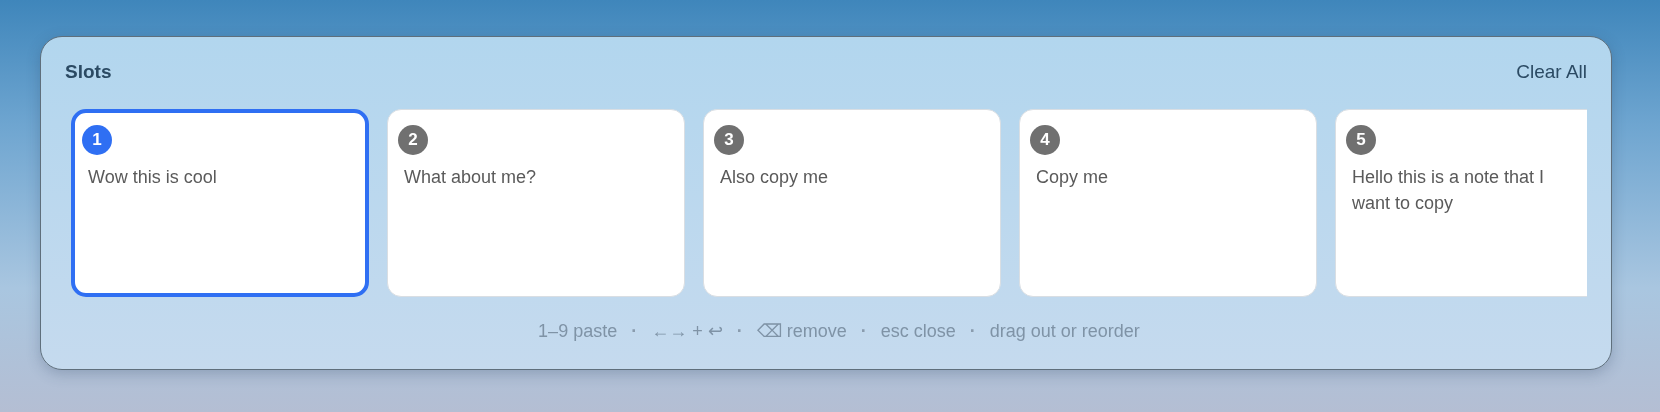  What do you see at coordinates (152, 177) in the screenshot?
I see `slot-text: Wow this is cool` at bounding box center [152, 177].